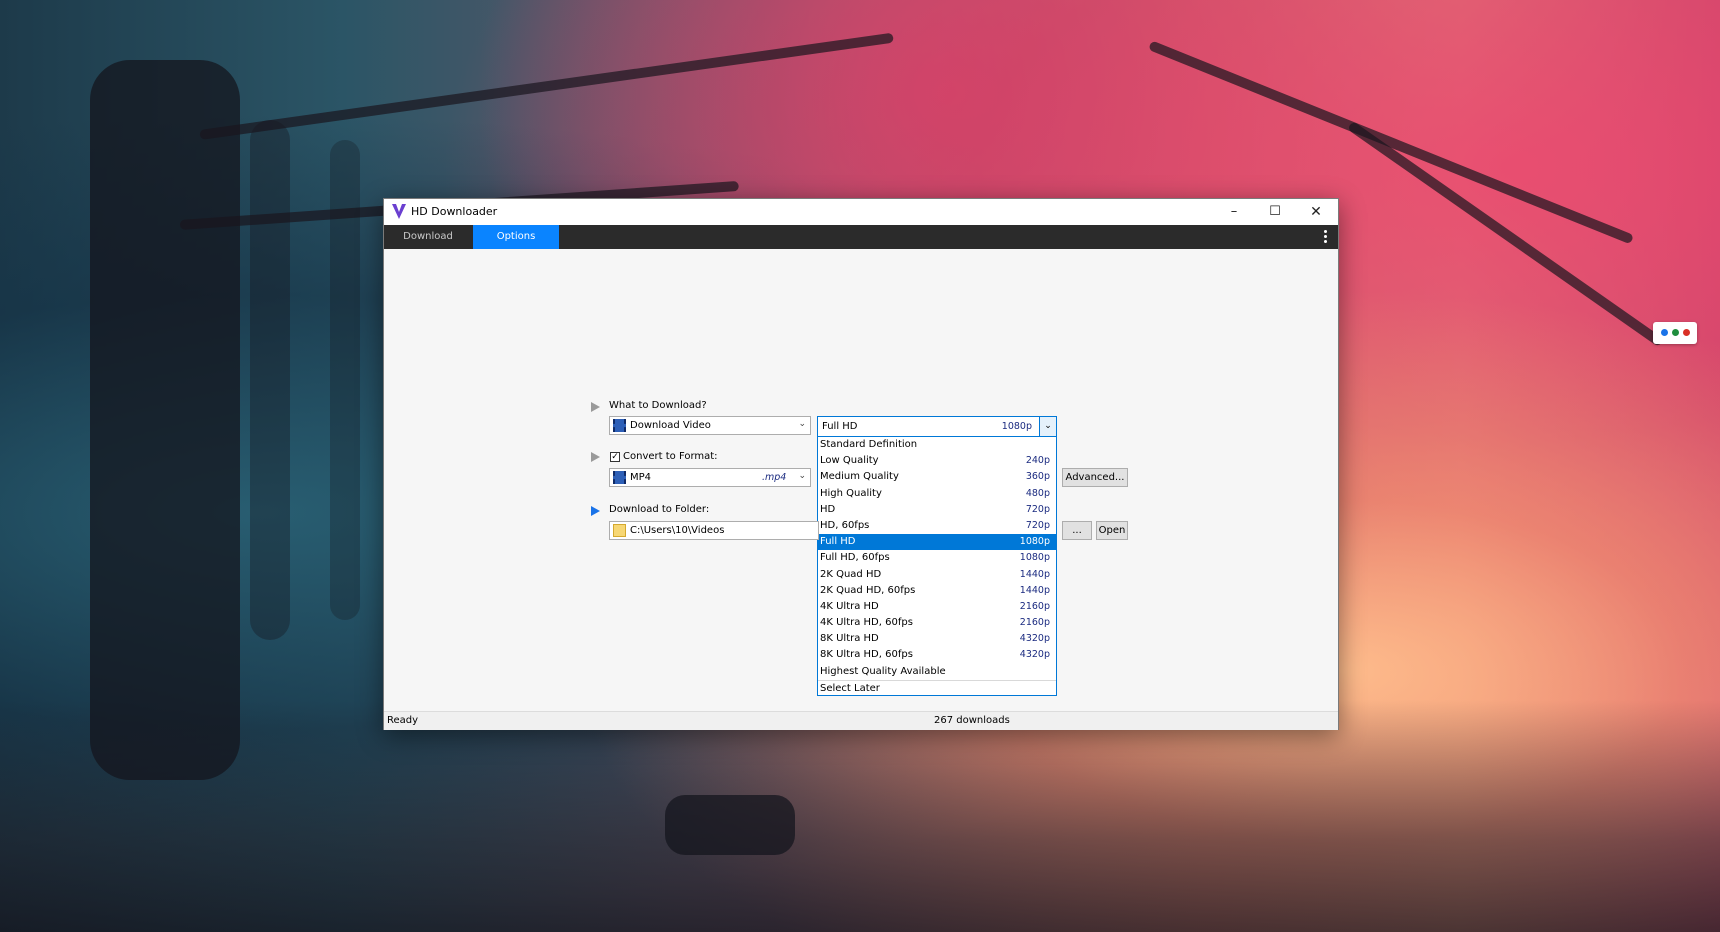 The width and height of the screenshot is (1720, 932). I want to click on tray-dot-green, so click(1675, 332).